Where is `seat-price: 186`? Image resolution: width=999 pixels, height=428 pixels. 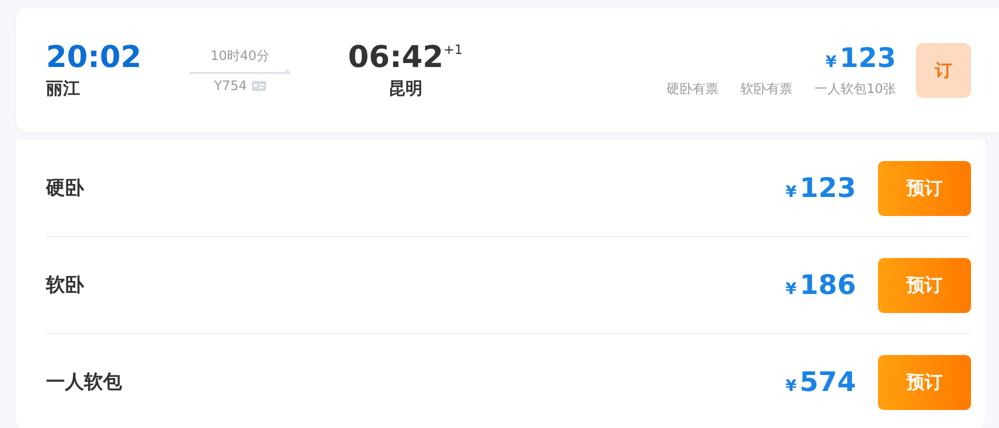 seat-price: 186 is located at coordinates (828, 285).